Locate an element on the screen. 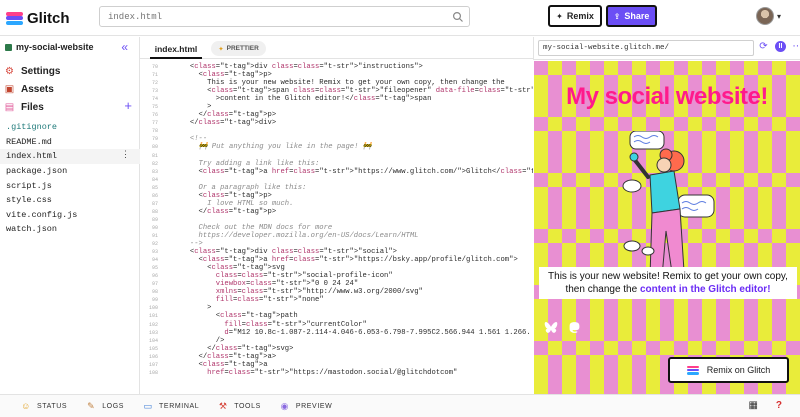  file-item: script.js is located at coordinates (70, 185).